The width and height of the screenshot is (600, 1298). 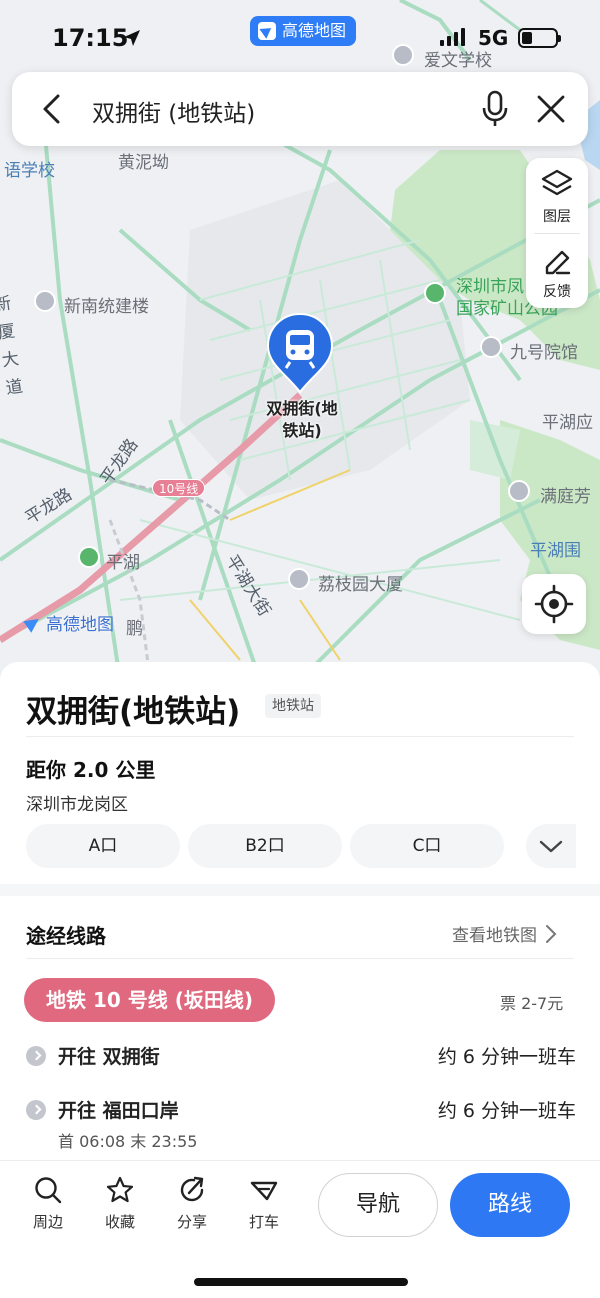 What do you see at coordinates (557, 182) in the screenshot?
I see `layers-icon` at bounding box center [557, 182].